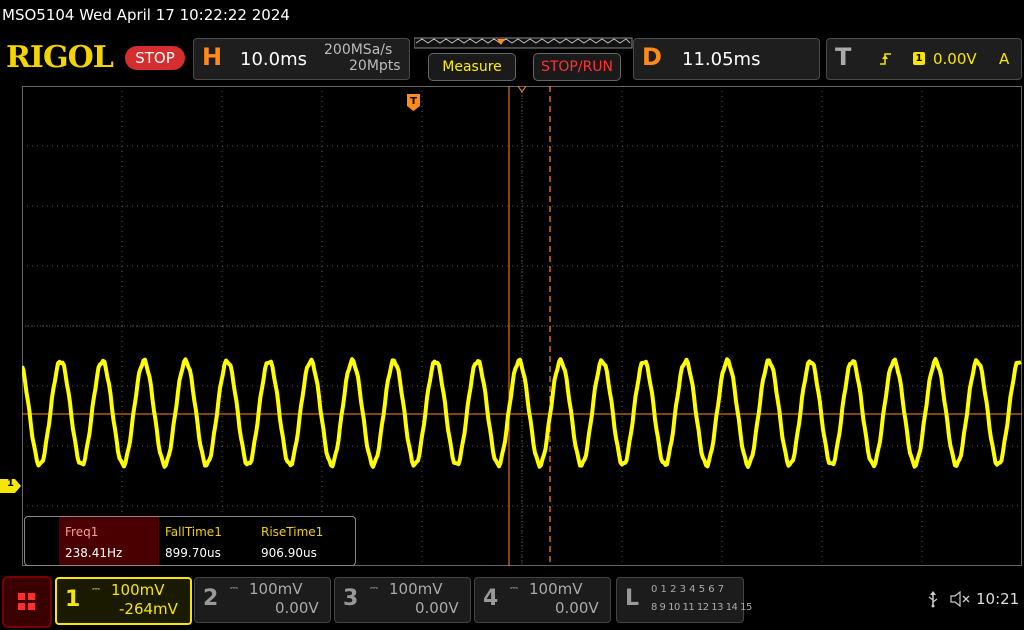 Image resolution: width=1024 pixels, height=630 pixels. What do you see at coordinates (193, 532) in the screenshot?
I see `measure-label: FallTime1` at bounding box center [193, 532].